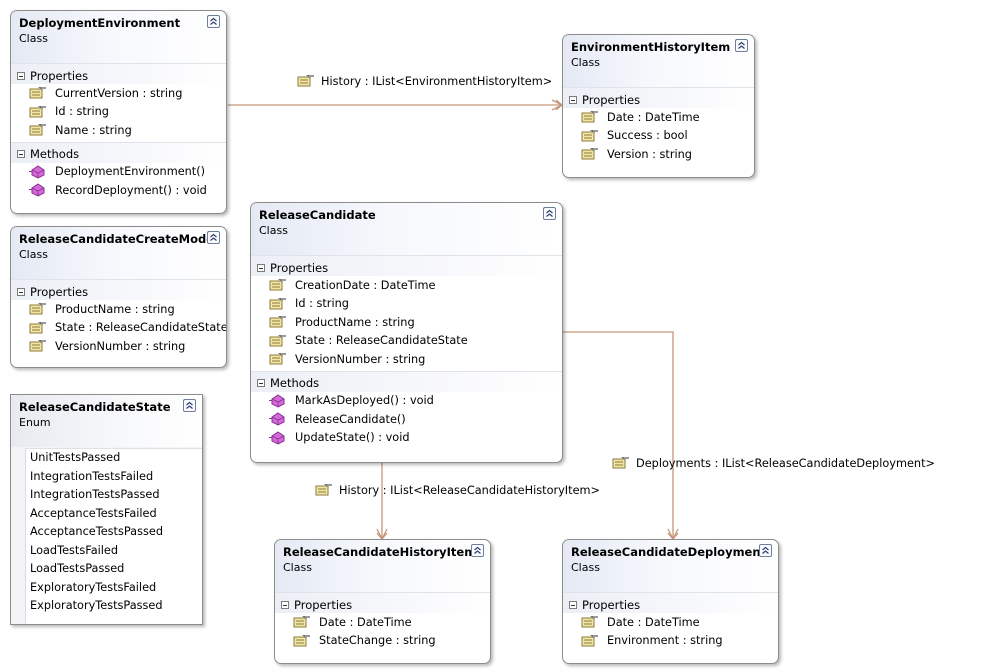  I want to click on method-signature: DeploymentEnvironment(), so click(130, 172).